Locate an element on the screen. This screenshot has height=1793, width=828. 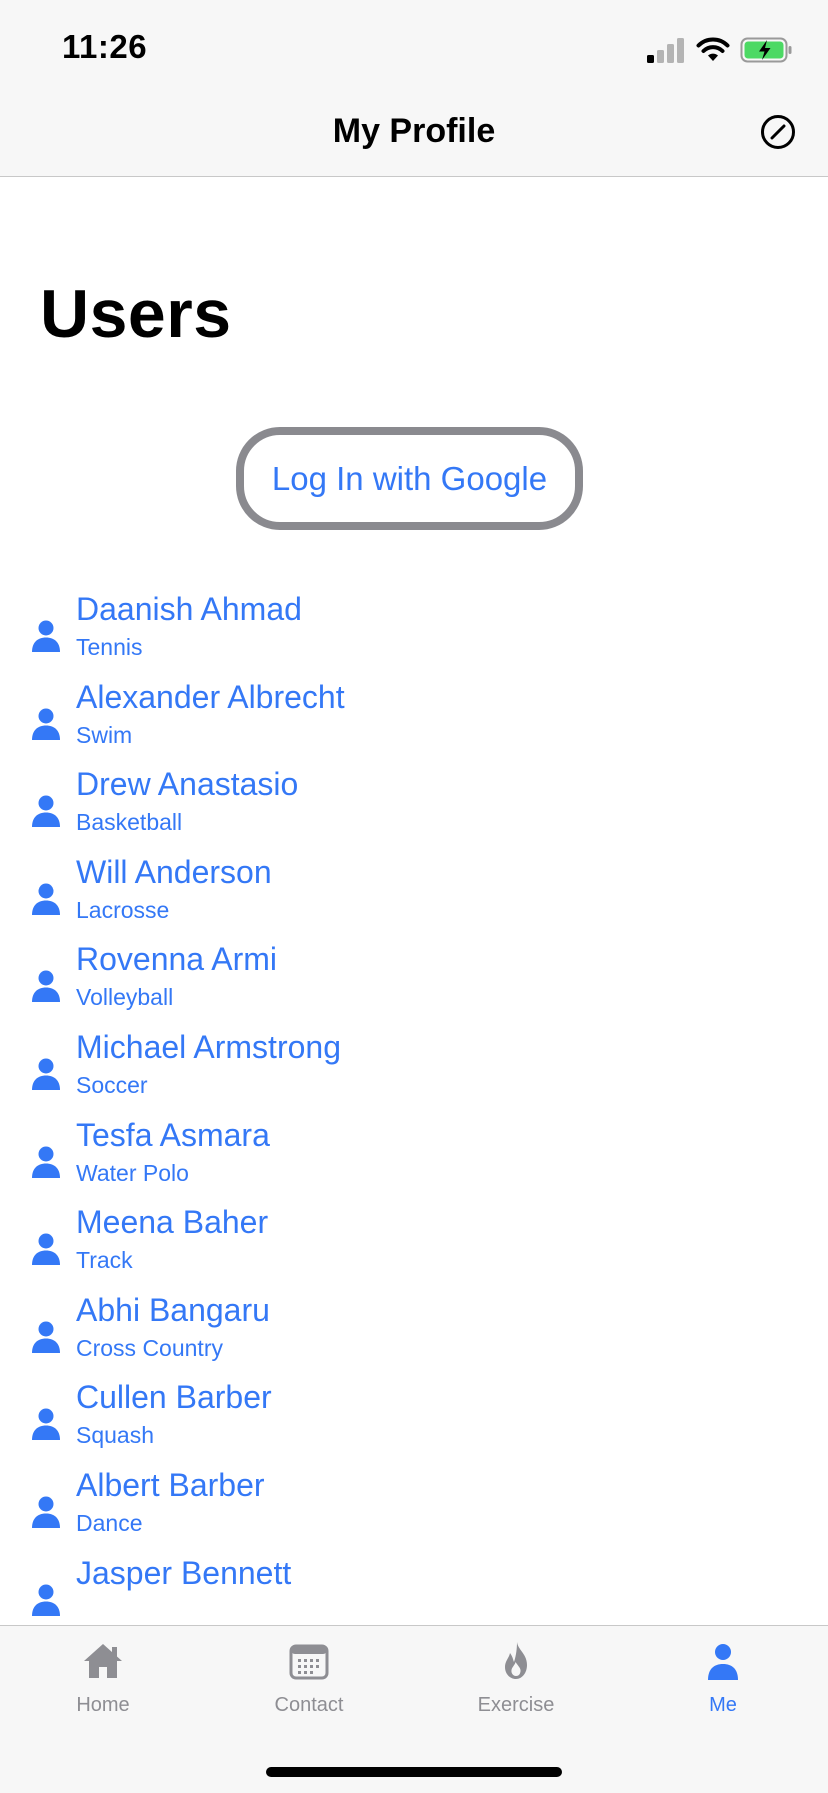
user-row: Alexander Albrecht Swim is located at coordinates (414, 719).